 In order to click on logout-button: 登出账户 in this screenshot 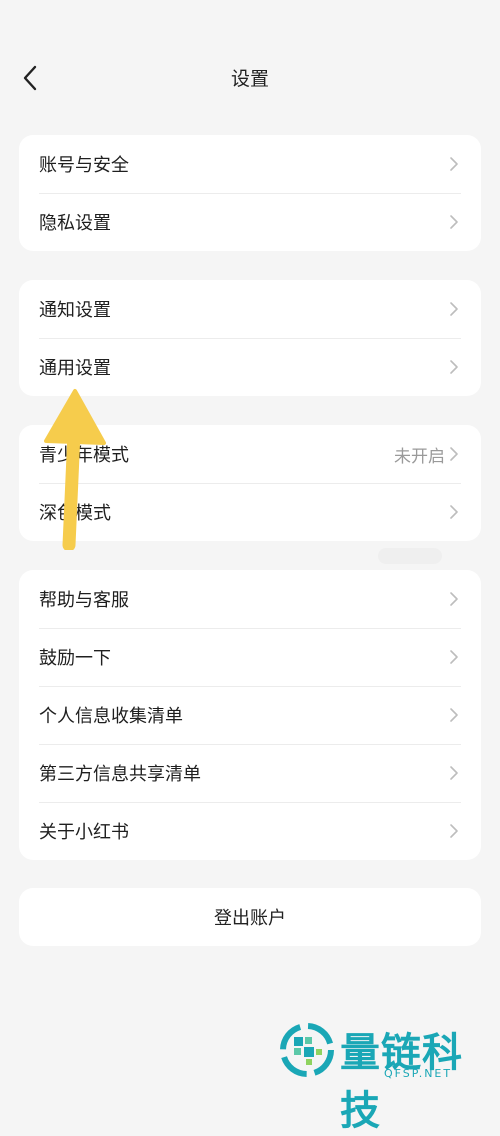, I will do `click(250, 917)`.